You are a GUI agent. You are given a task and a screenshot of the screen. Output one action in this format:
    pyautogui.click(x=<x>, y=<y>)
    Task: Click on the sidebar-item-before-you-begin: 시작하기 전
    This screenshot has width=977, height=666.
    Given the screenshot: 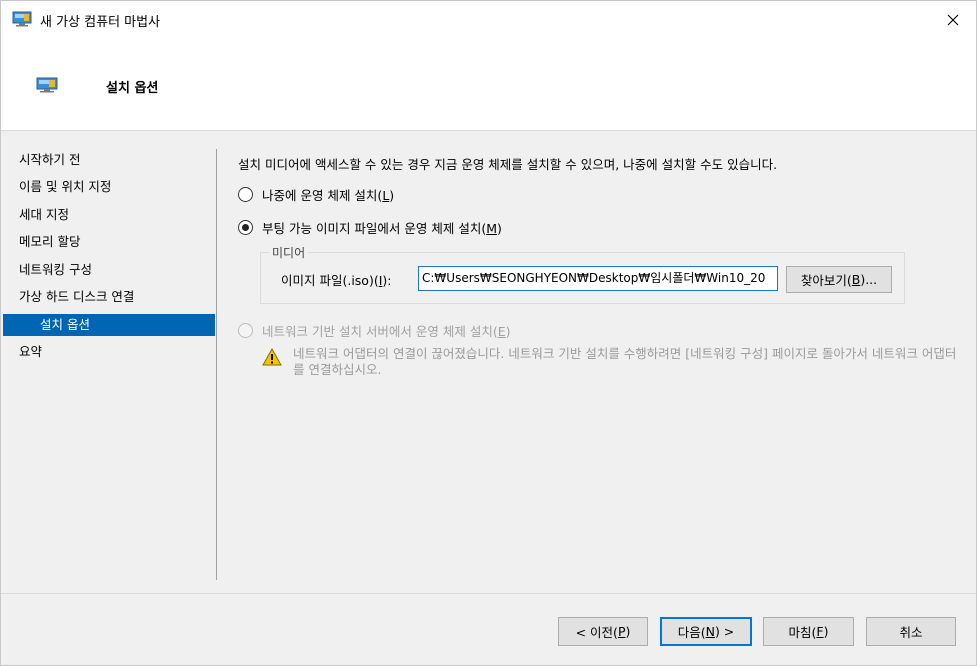 What is the action you would take?
    pyautogui.click(x=108, y=160)
    